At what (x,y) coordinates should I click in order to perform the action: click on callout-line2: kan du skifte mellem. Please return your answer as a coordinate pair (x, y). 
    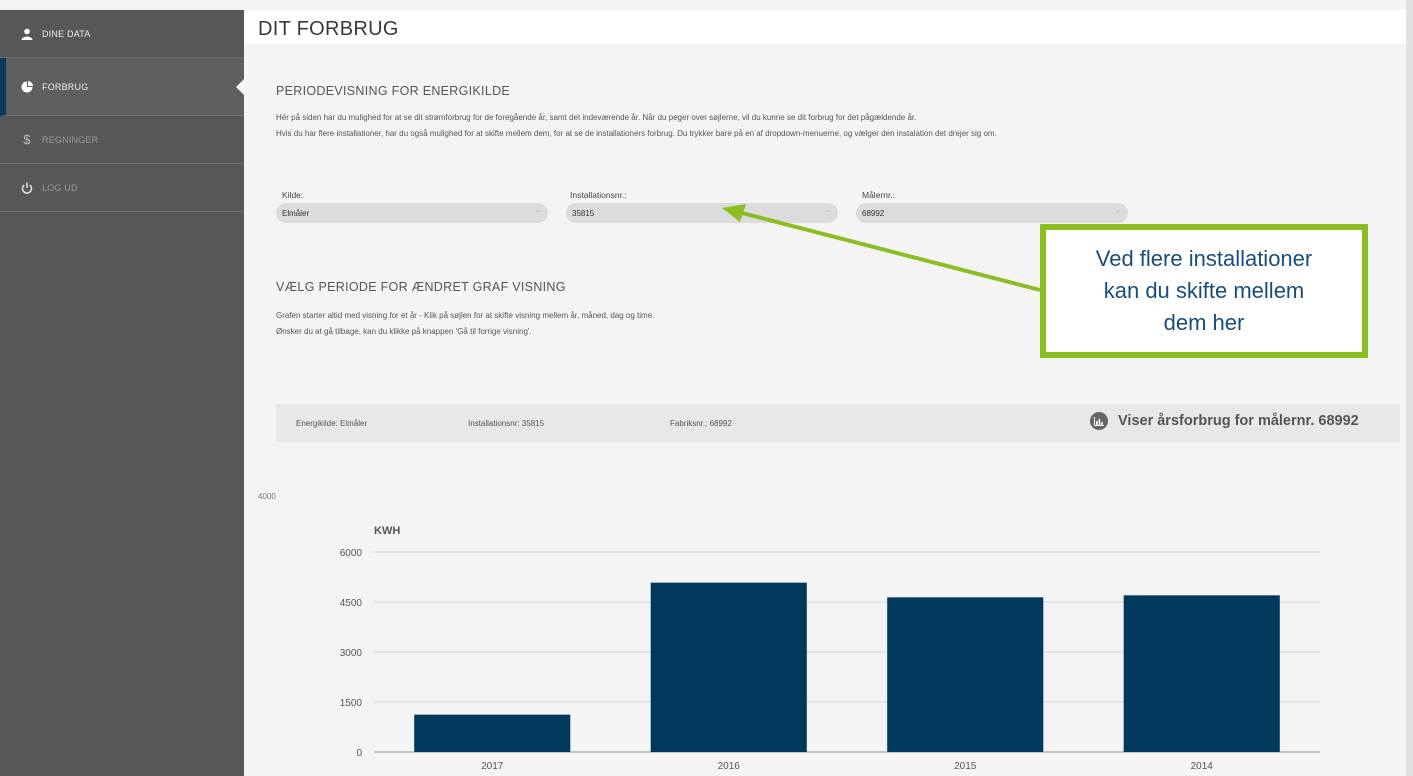
    Looking at the image, I should click on (1204, 291).